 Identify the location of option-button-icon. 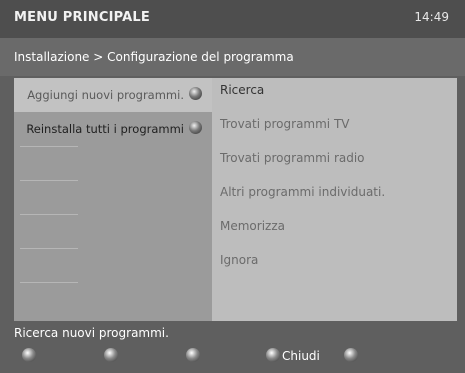
(351, 355).